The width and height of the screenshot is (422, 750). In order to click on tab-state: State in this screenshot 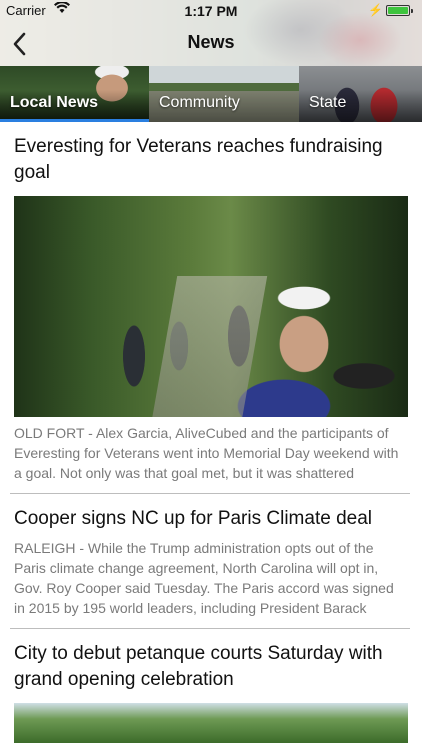, I will do `click(360, 94)`.